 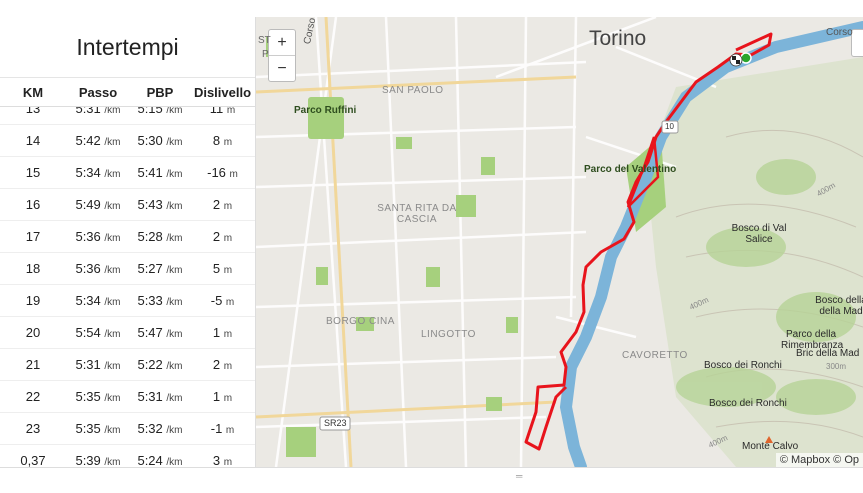 I want to click on table-row: 15 5:34 /km 5:41 /km -16 m, so click(x=127, y=173).